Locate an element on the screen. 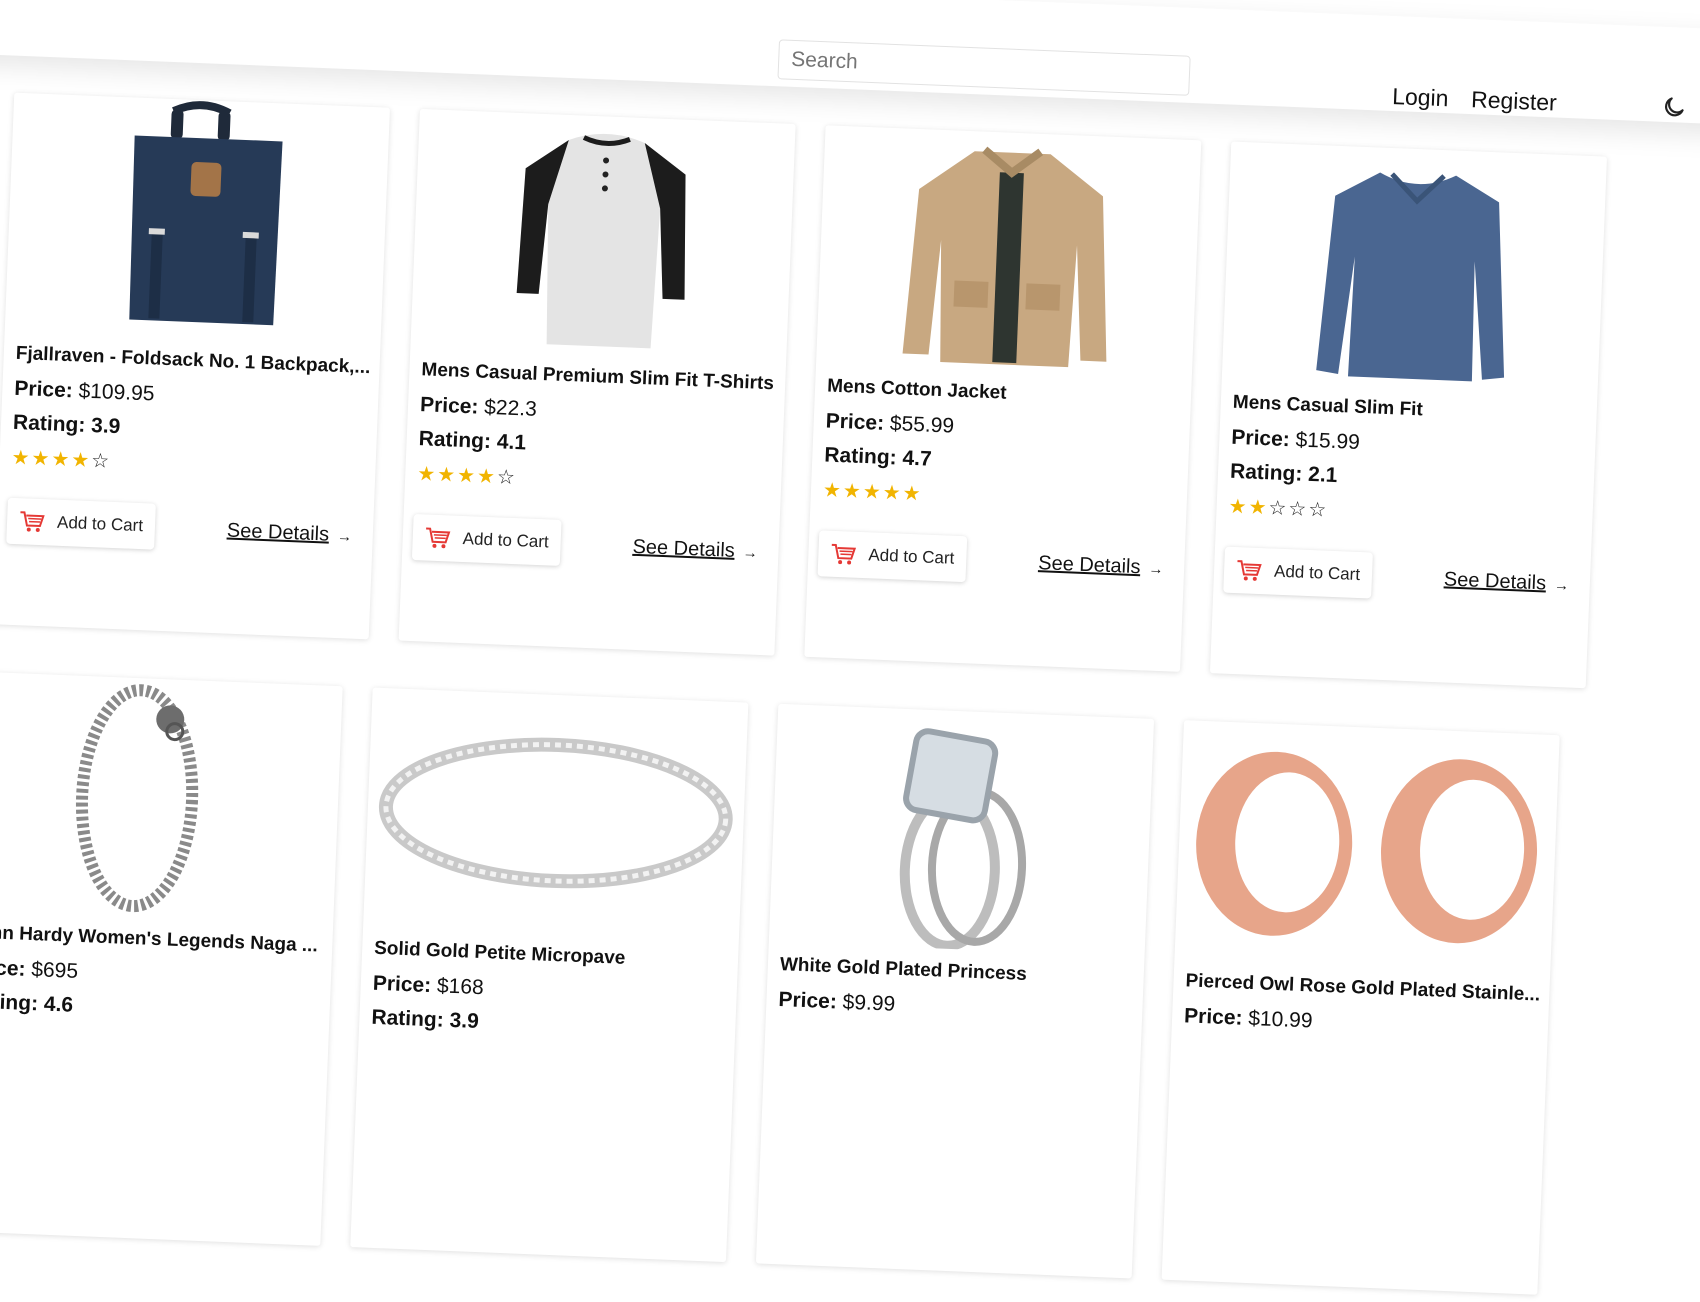  product-price: Price: $15.99 is located at coordinates (1295, 439).